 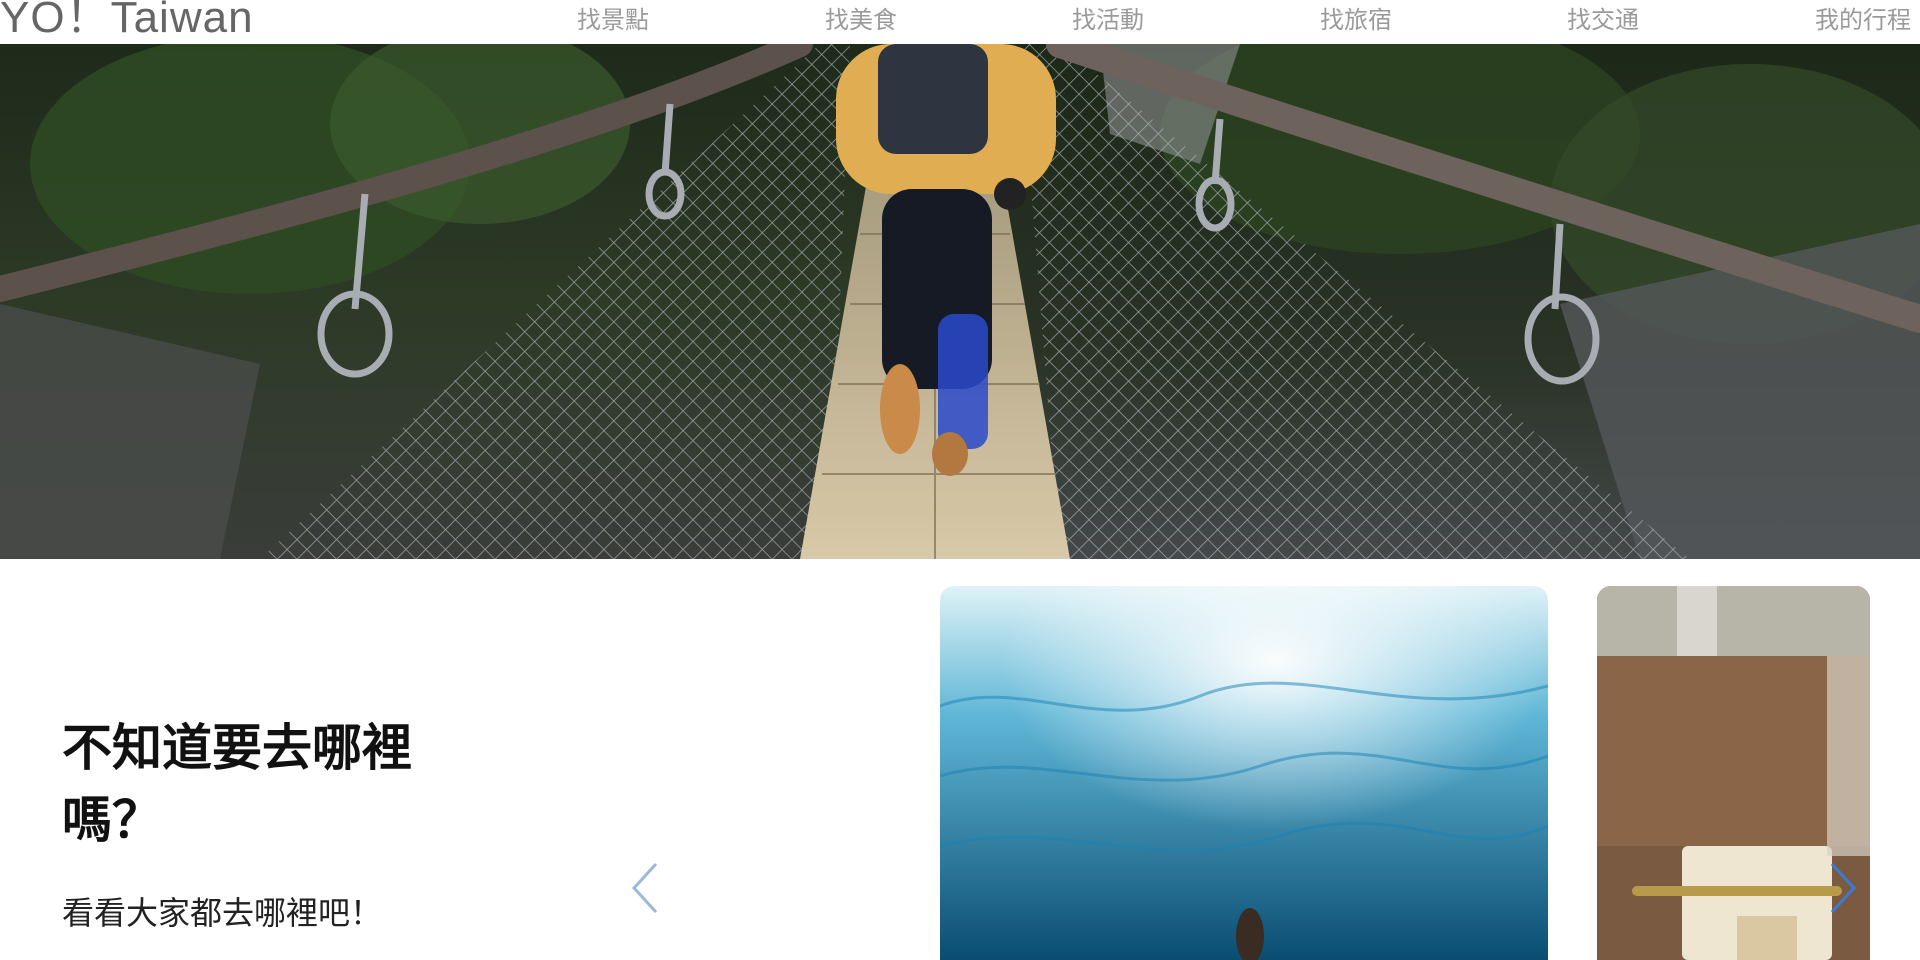 What do you see at coordinates (1356, 20) in the screenshot?
I see `nav-item-lodging: 找旅宿` at bounding box center [1356, 20].